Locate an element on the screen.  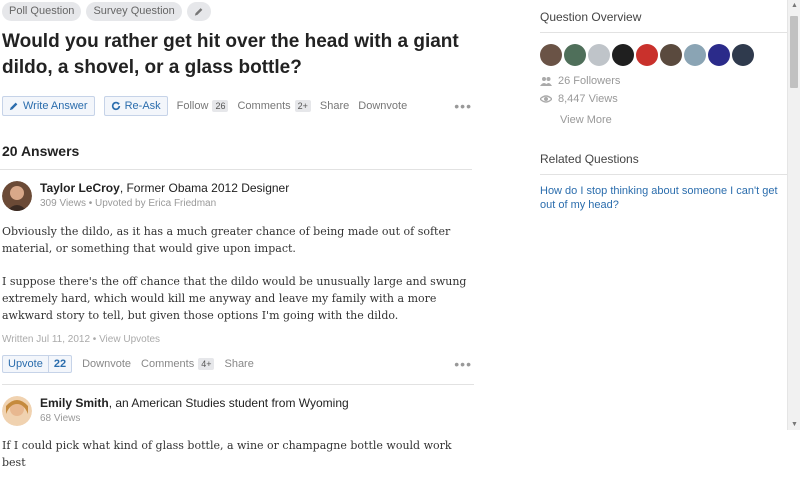
follower-avatars is located at coordinates (664, 55).